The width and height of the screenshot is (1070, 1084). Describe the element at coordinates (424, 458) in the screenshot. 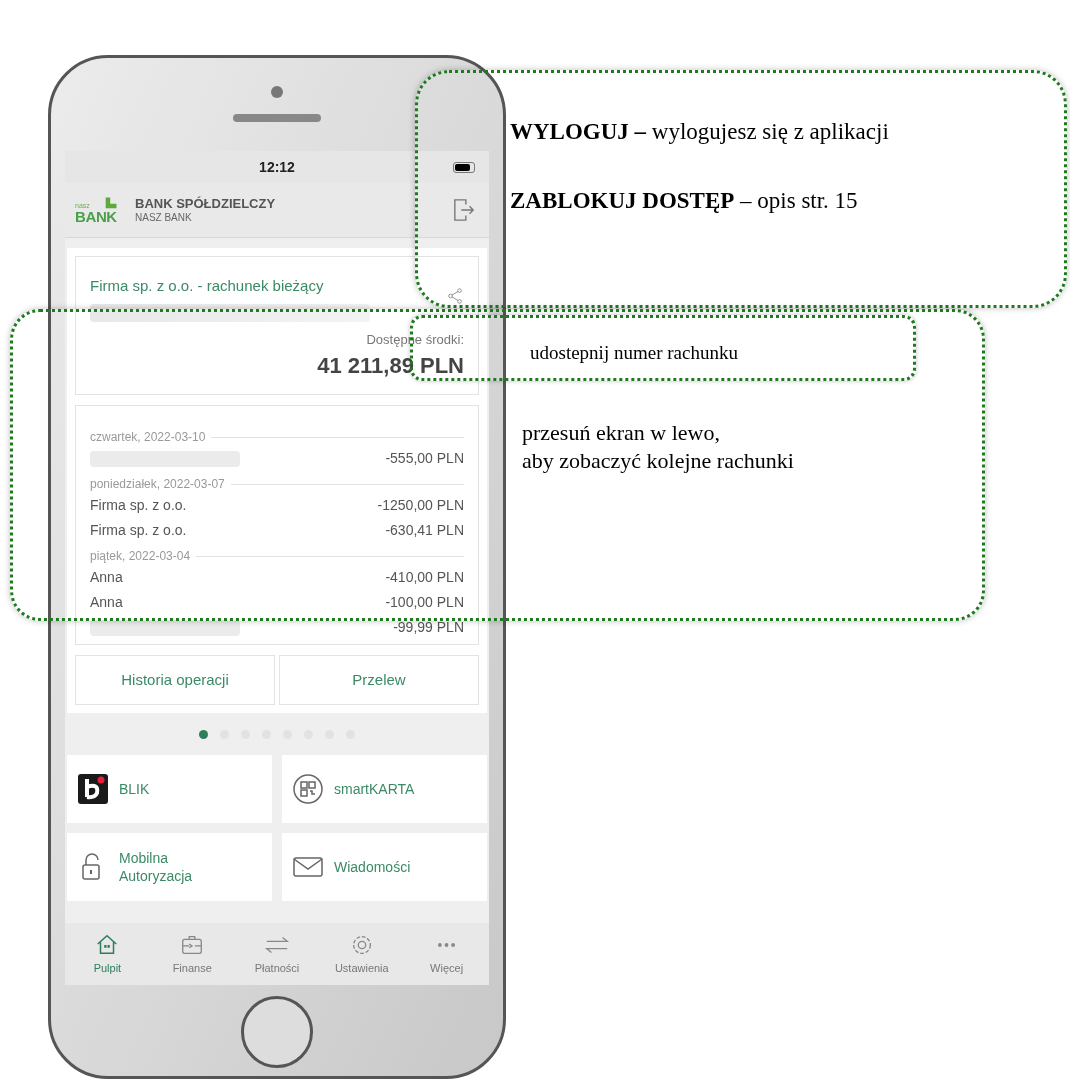

I see `transaction-amount: -555,00 PLN` at that location.